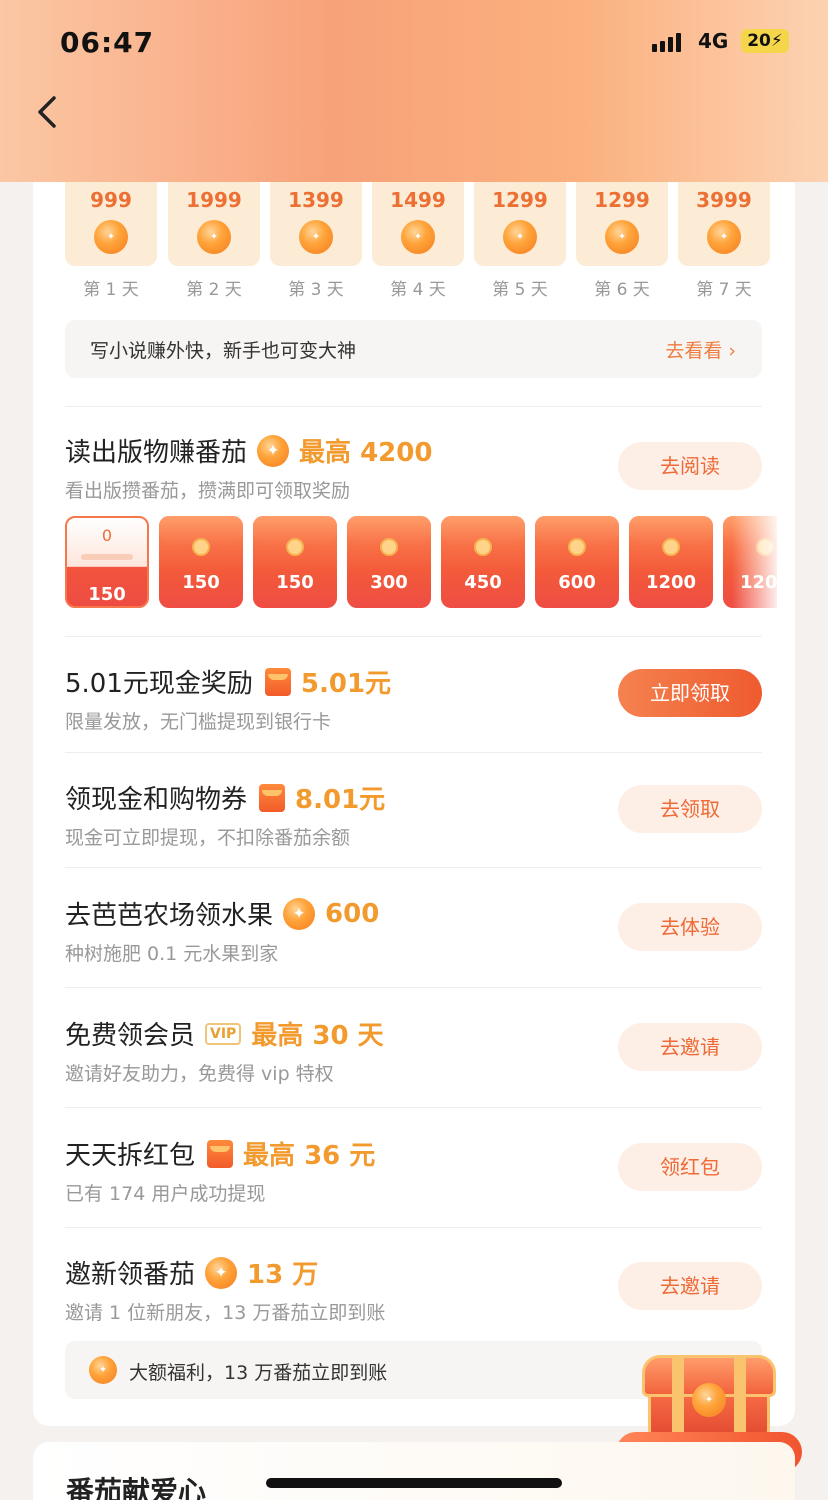 Image resolution: width=828 pixels, height=1500 pixels. What do you see at coordinates (757, 564) in the screenshot?
I see `packet-row-fade` at bounding box center [757, 564].